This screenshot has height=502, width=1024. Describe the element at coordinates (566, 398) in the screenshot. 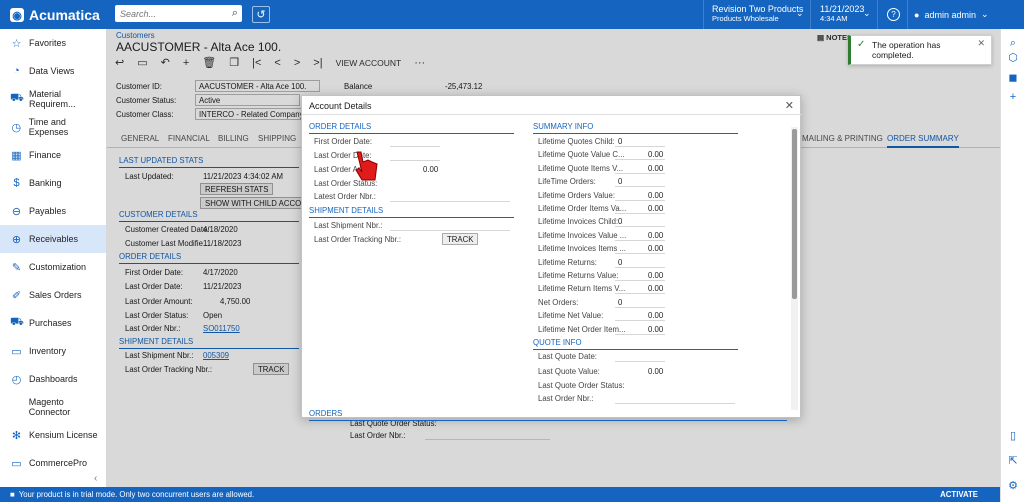

I see `last-order-nbr-label: Last Order Nbr.:` at that location.